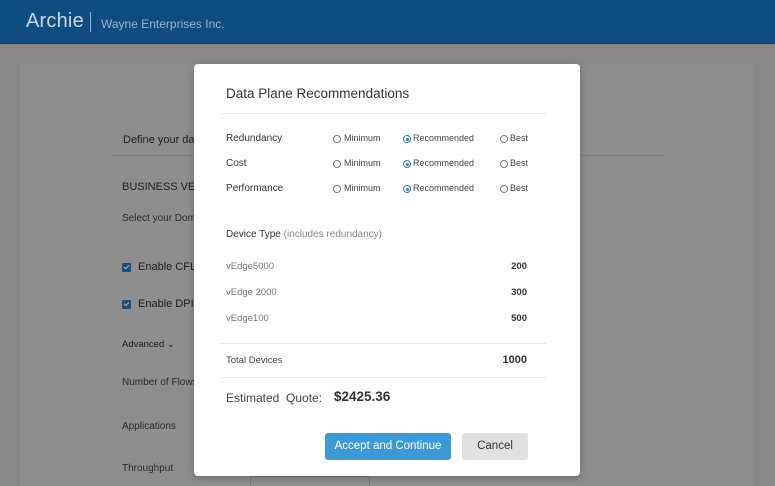 The width and height of the screenshot is (775, 486). Describe the element at coordinates (337, 164) in the screenshot. I see `cost-minimum-radio` at that location.